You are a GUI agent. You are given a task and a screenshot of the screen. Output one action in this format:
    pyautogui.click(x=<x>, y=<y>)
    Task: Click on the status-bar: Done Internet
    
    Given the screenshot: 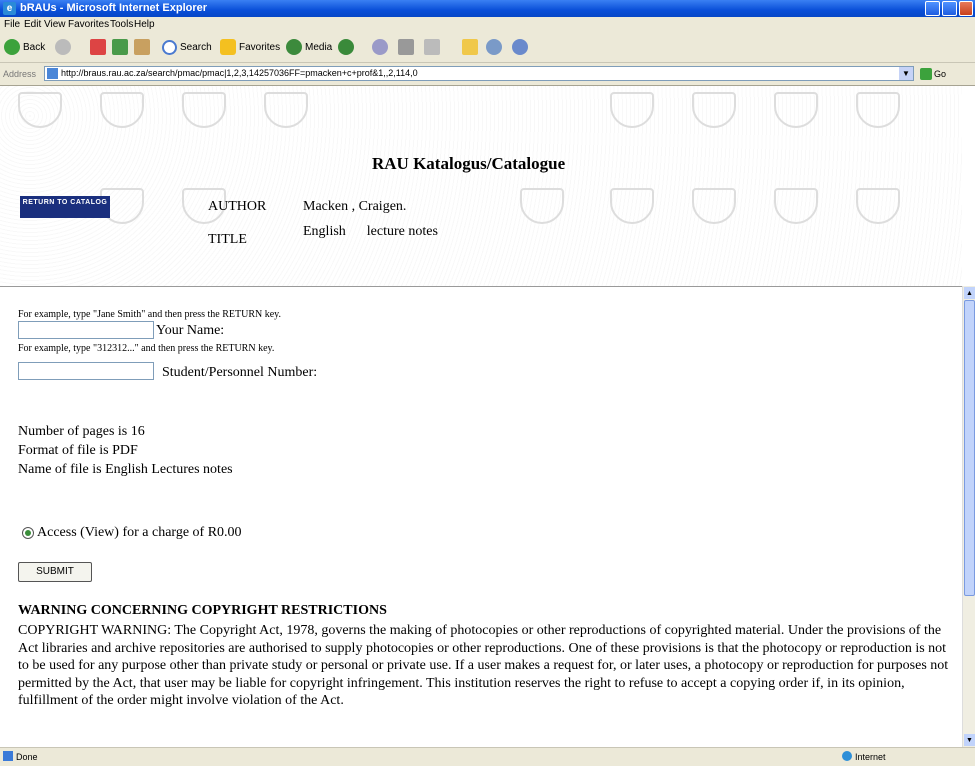 What is the action you would take?
    pyautogui.click(x=487, y=756)
    